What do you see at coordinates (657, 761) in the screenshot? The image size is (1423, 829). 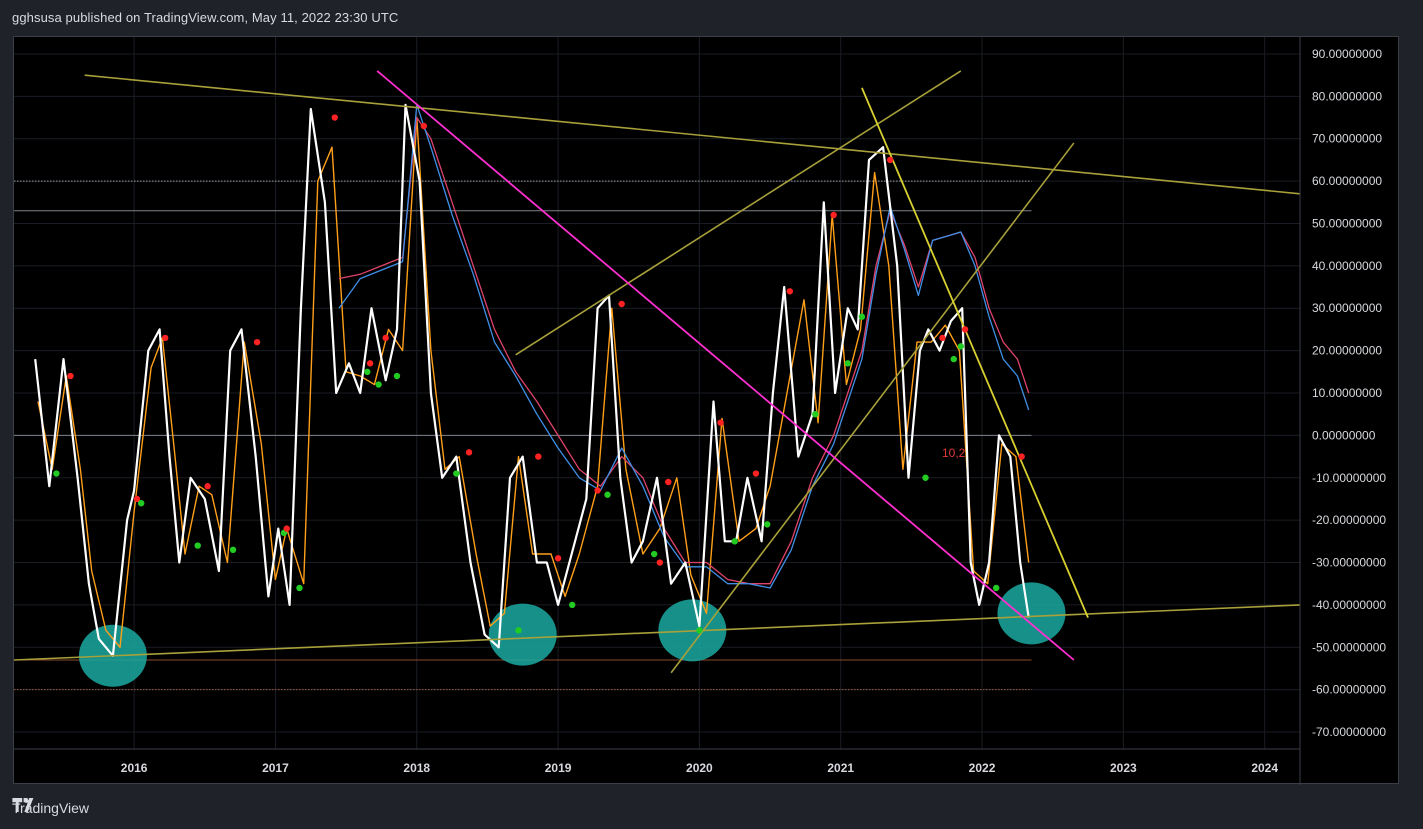 I see `time-axis: 2016 2017 2018 2019 2020 2021 2022 2023 2024` at bounding box center [657, 761].